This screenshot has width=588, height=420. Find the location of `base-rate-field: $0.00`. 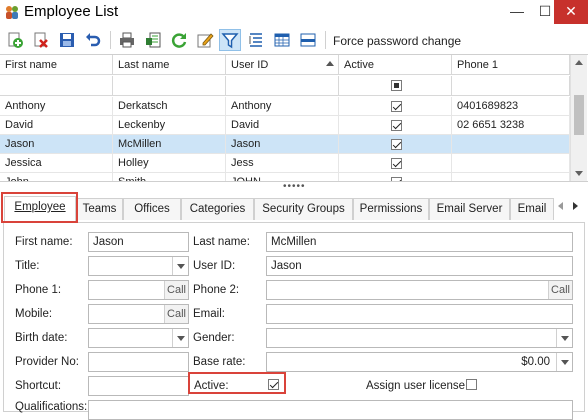

base-rate-field: $0.00 is located at coordinates (419, 362).